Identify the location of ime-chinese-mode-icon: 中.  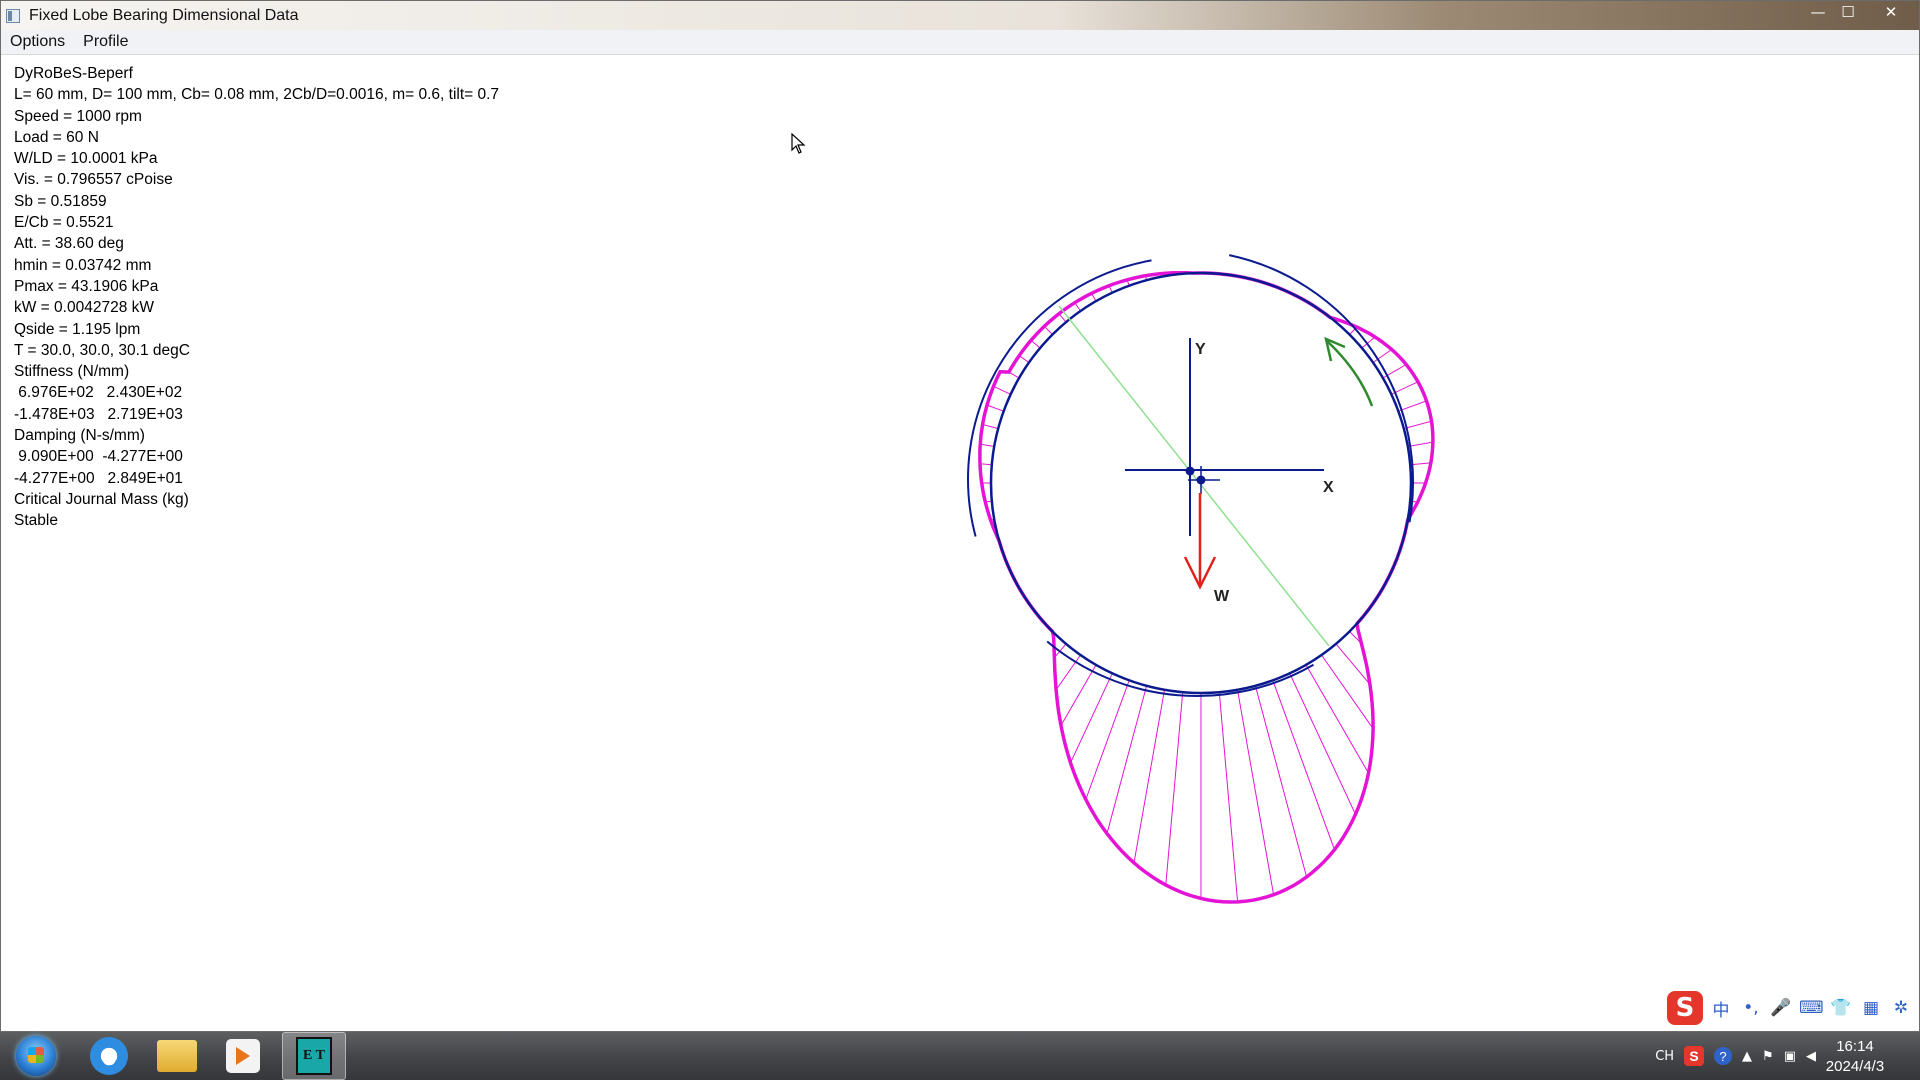
(1721, 1008).